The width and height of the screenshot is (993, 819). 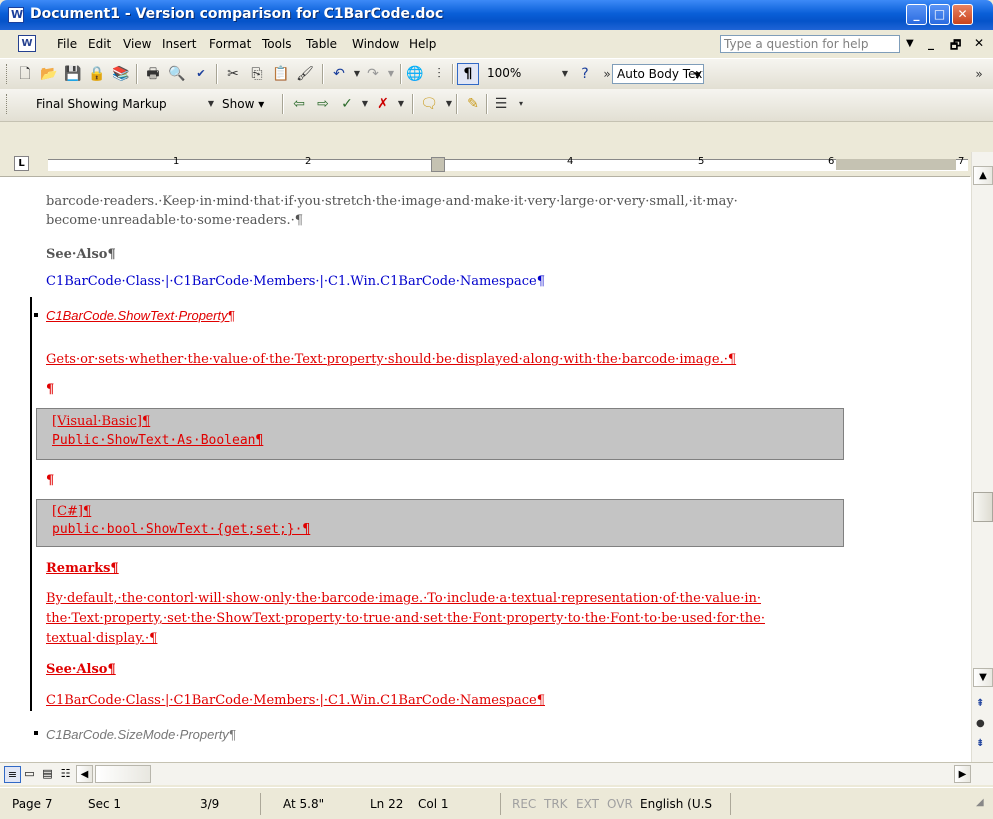 I want to click on previous-page-icon: ⇞, so click(x=980, y=703).